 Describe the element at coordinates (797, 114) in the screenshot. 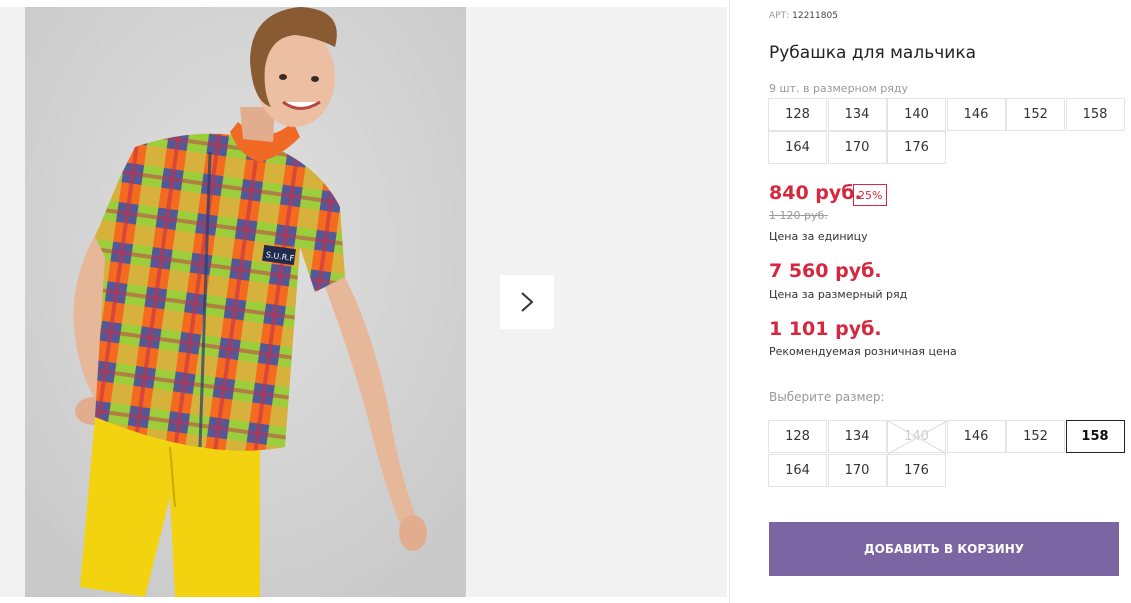

I see `range-size-cell: 128` at that location.